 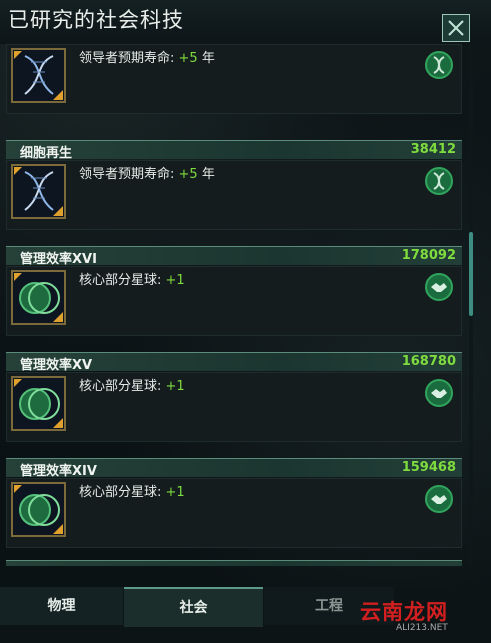 I want to click on tech-card-header: 管理效率XV 168780, so click(x=234, y=362).